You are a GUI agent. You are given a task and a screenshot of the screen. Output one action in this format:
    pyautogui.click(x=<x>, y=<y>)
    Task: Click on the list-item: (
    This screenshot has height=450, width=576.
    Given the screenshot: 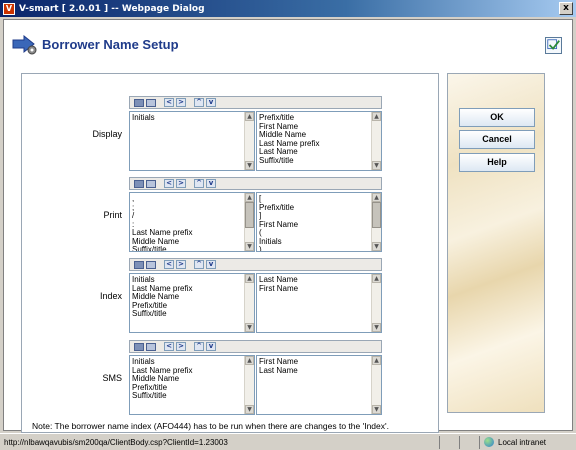 What is the action you would take?
    pyautogui.click(x=314, y=233)
    